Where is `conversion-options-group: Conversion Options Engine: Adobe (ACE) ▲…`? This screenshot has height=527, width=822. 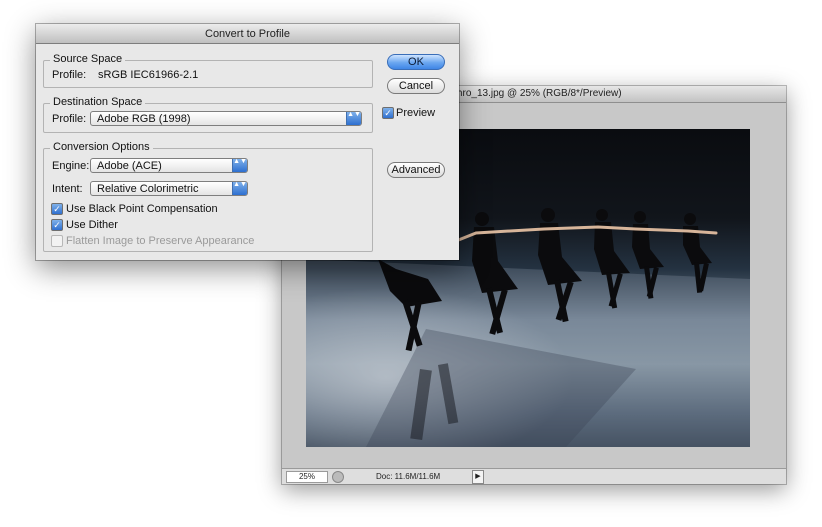 conversion-options-group: Conversion Options Engine: Adobe (ACE) ▲… is located at coordinates (208, 196).